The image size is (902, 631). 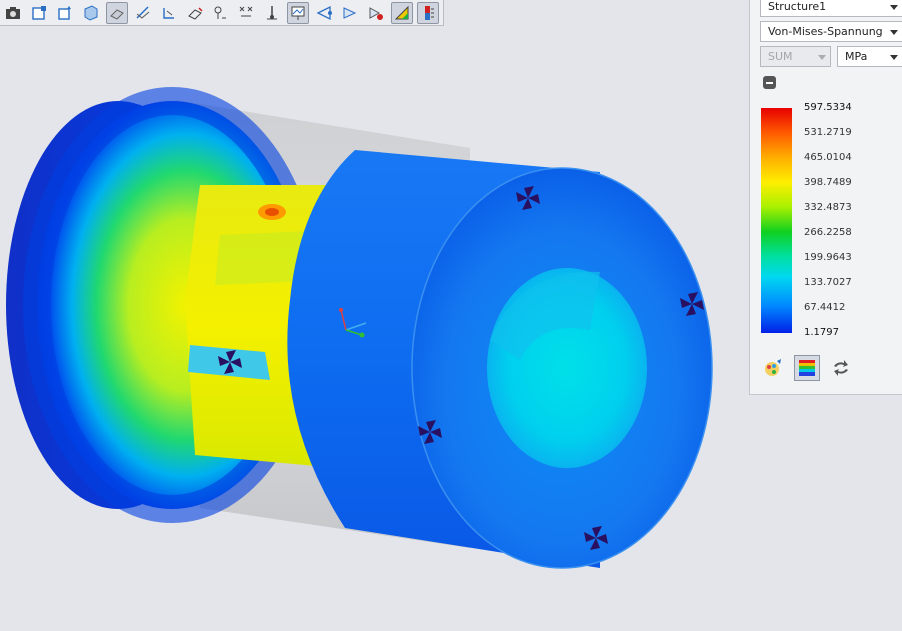 I want to click on legend-value: 332.4873, so click(x=828, y=207).